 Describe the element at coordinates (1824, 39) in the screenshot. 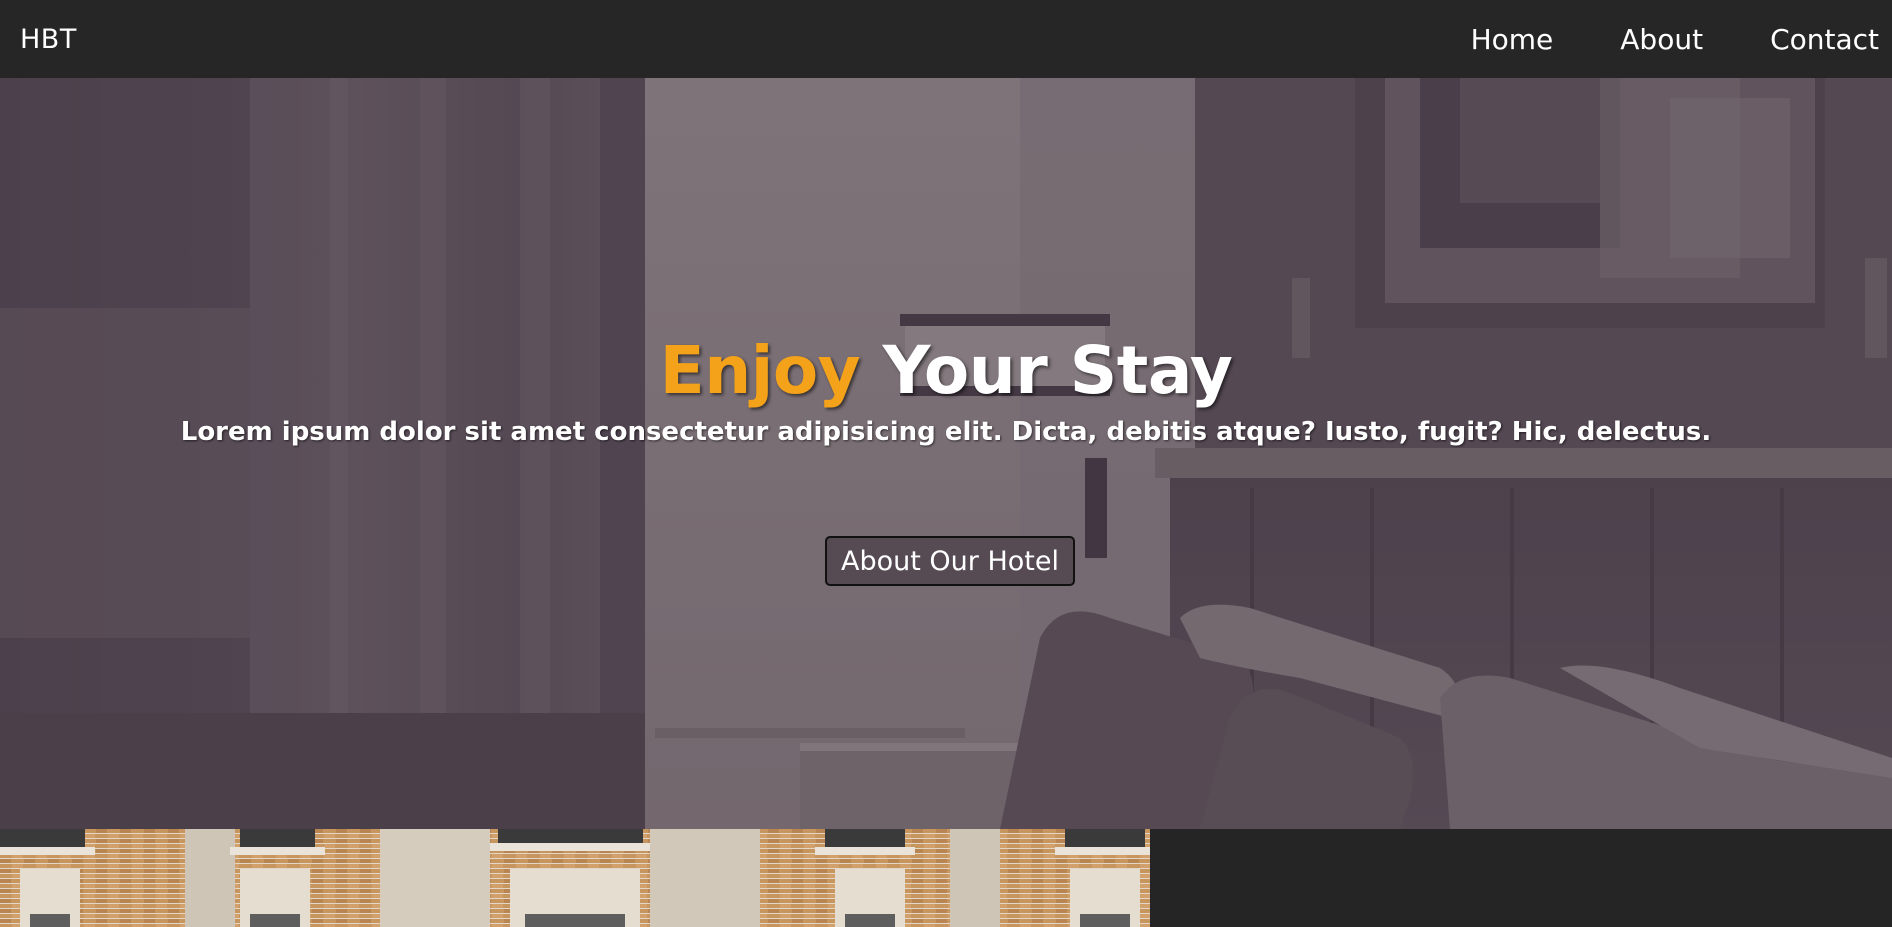

I see `nav-link-contact: Contact` at that location.